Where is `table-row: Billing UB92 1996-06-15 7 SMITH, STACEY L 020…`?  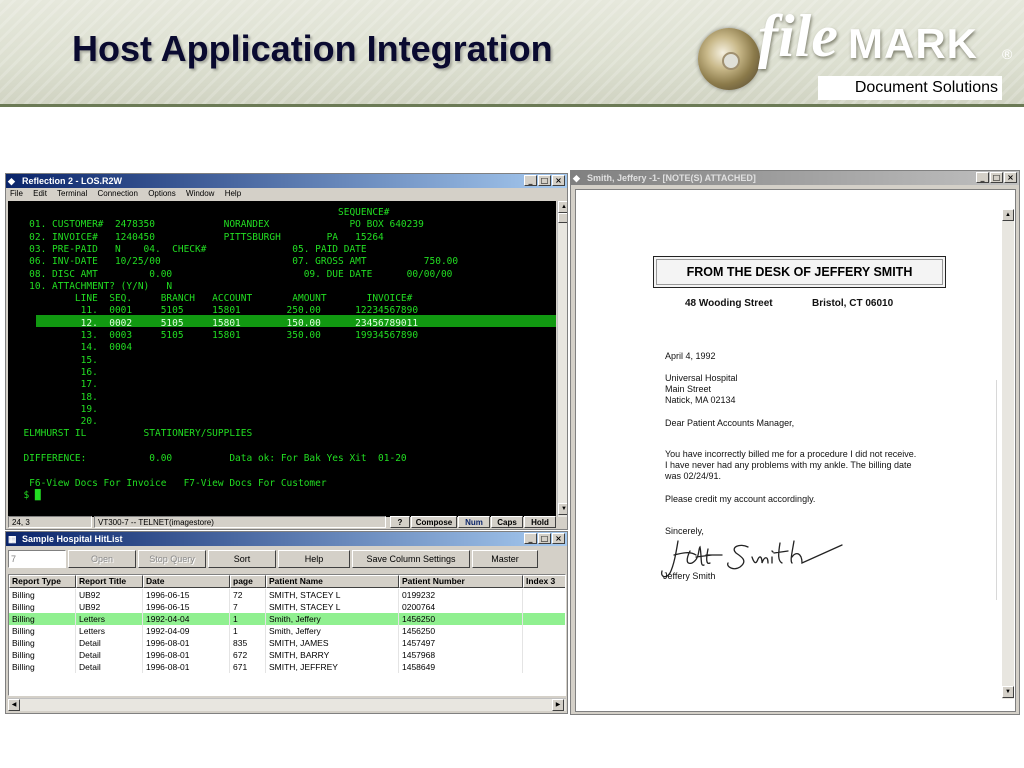
table-row: Billing UB92 1996-06-15 7 SMITH, STACEY L 020… is located at coordinates (287, 607).